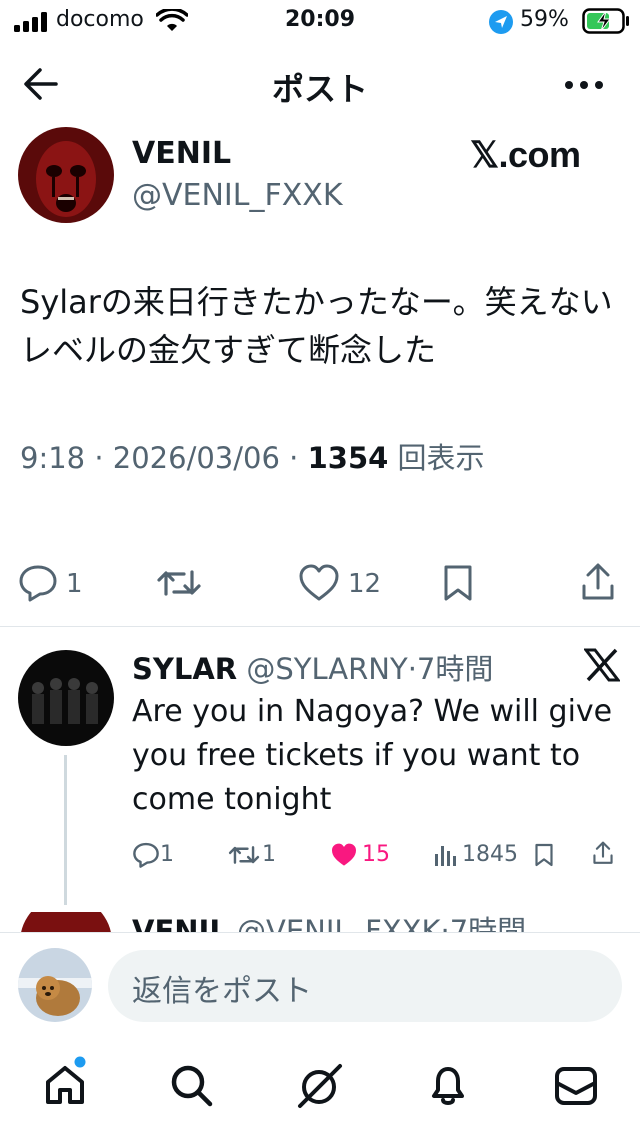  I want to click on x-logo-icon, so click(602, 665).